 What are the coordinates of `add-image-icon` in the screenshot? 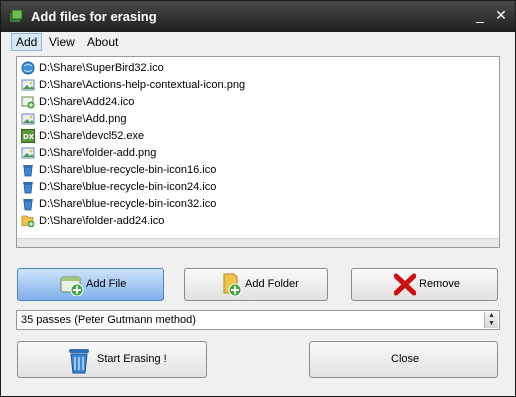 It's located at (28, 102).